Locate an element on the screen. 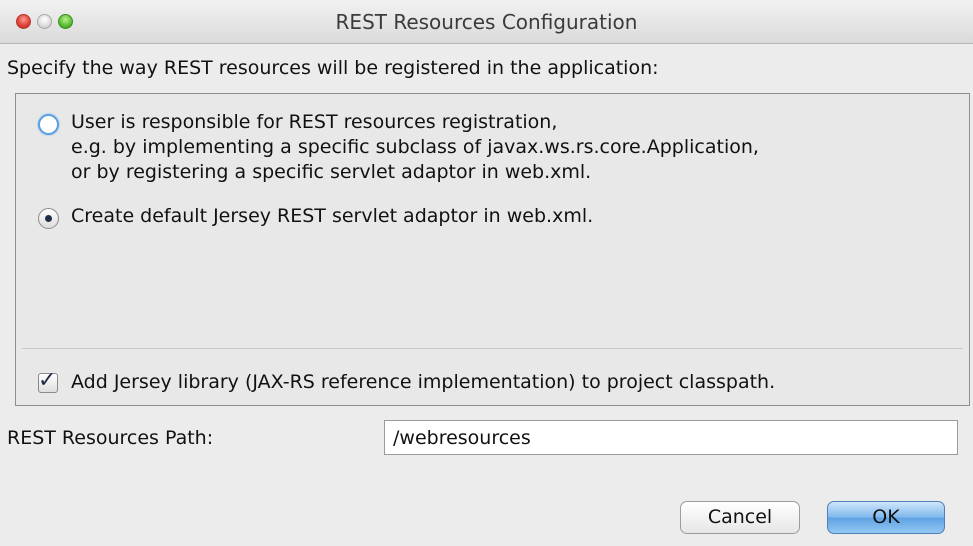 The height and width of the screenshot is (546, 973). checkmark-icon: ✓ is located at coordinates (47, 380).